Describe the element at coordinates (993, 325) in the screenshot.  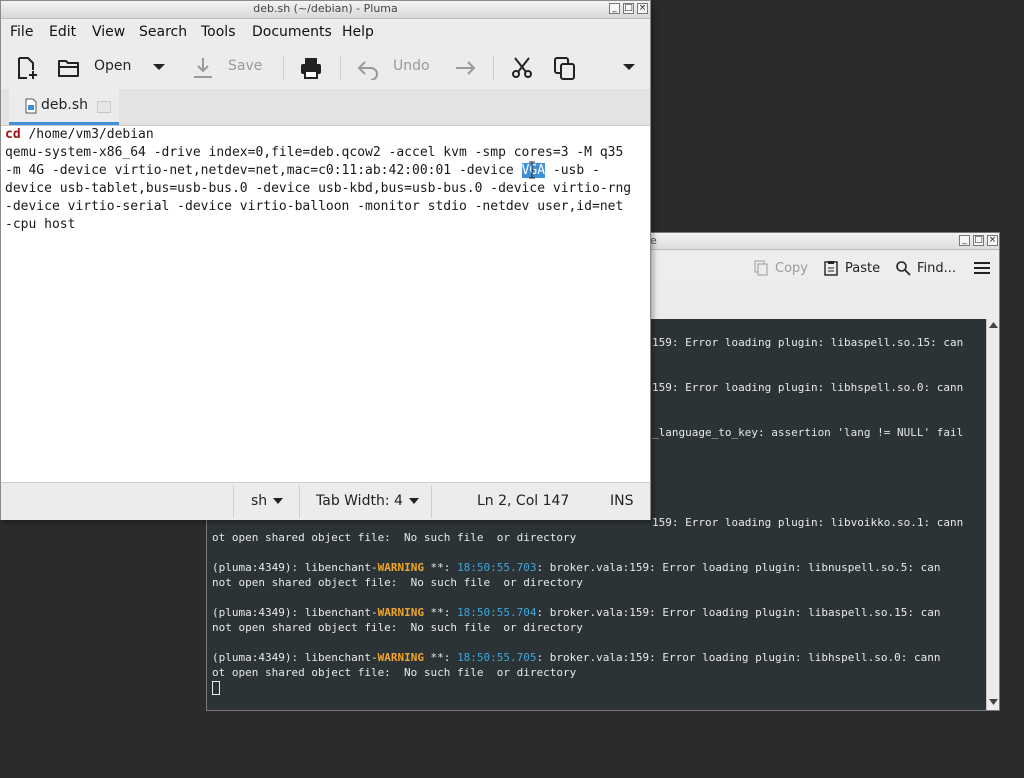
I see `scroll-up-icon` at that location.